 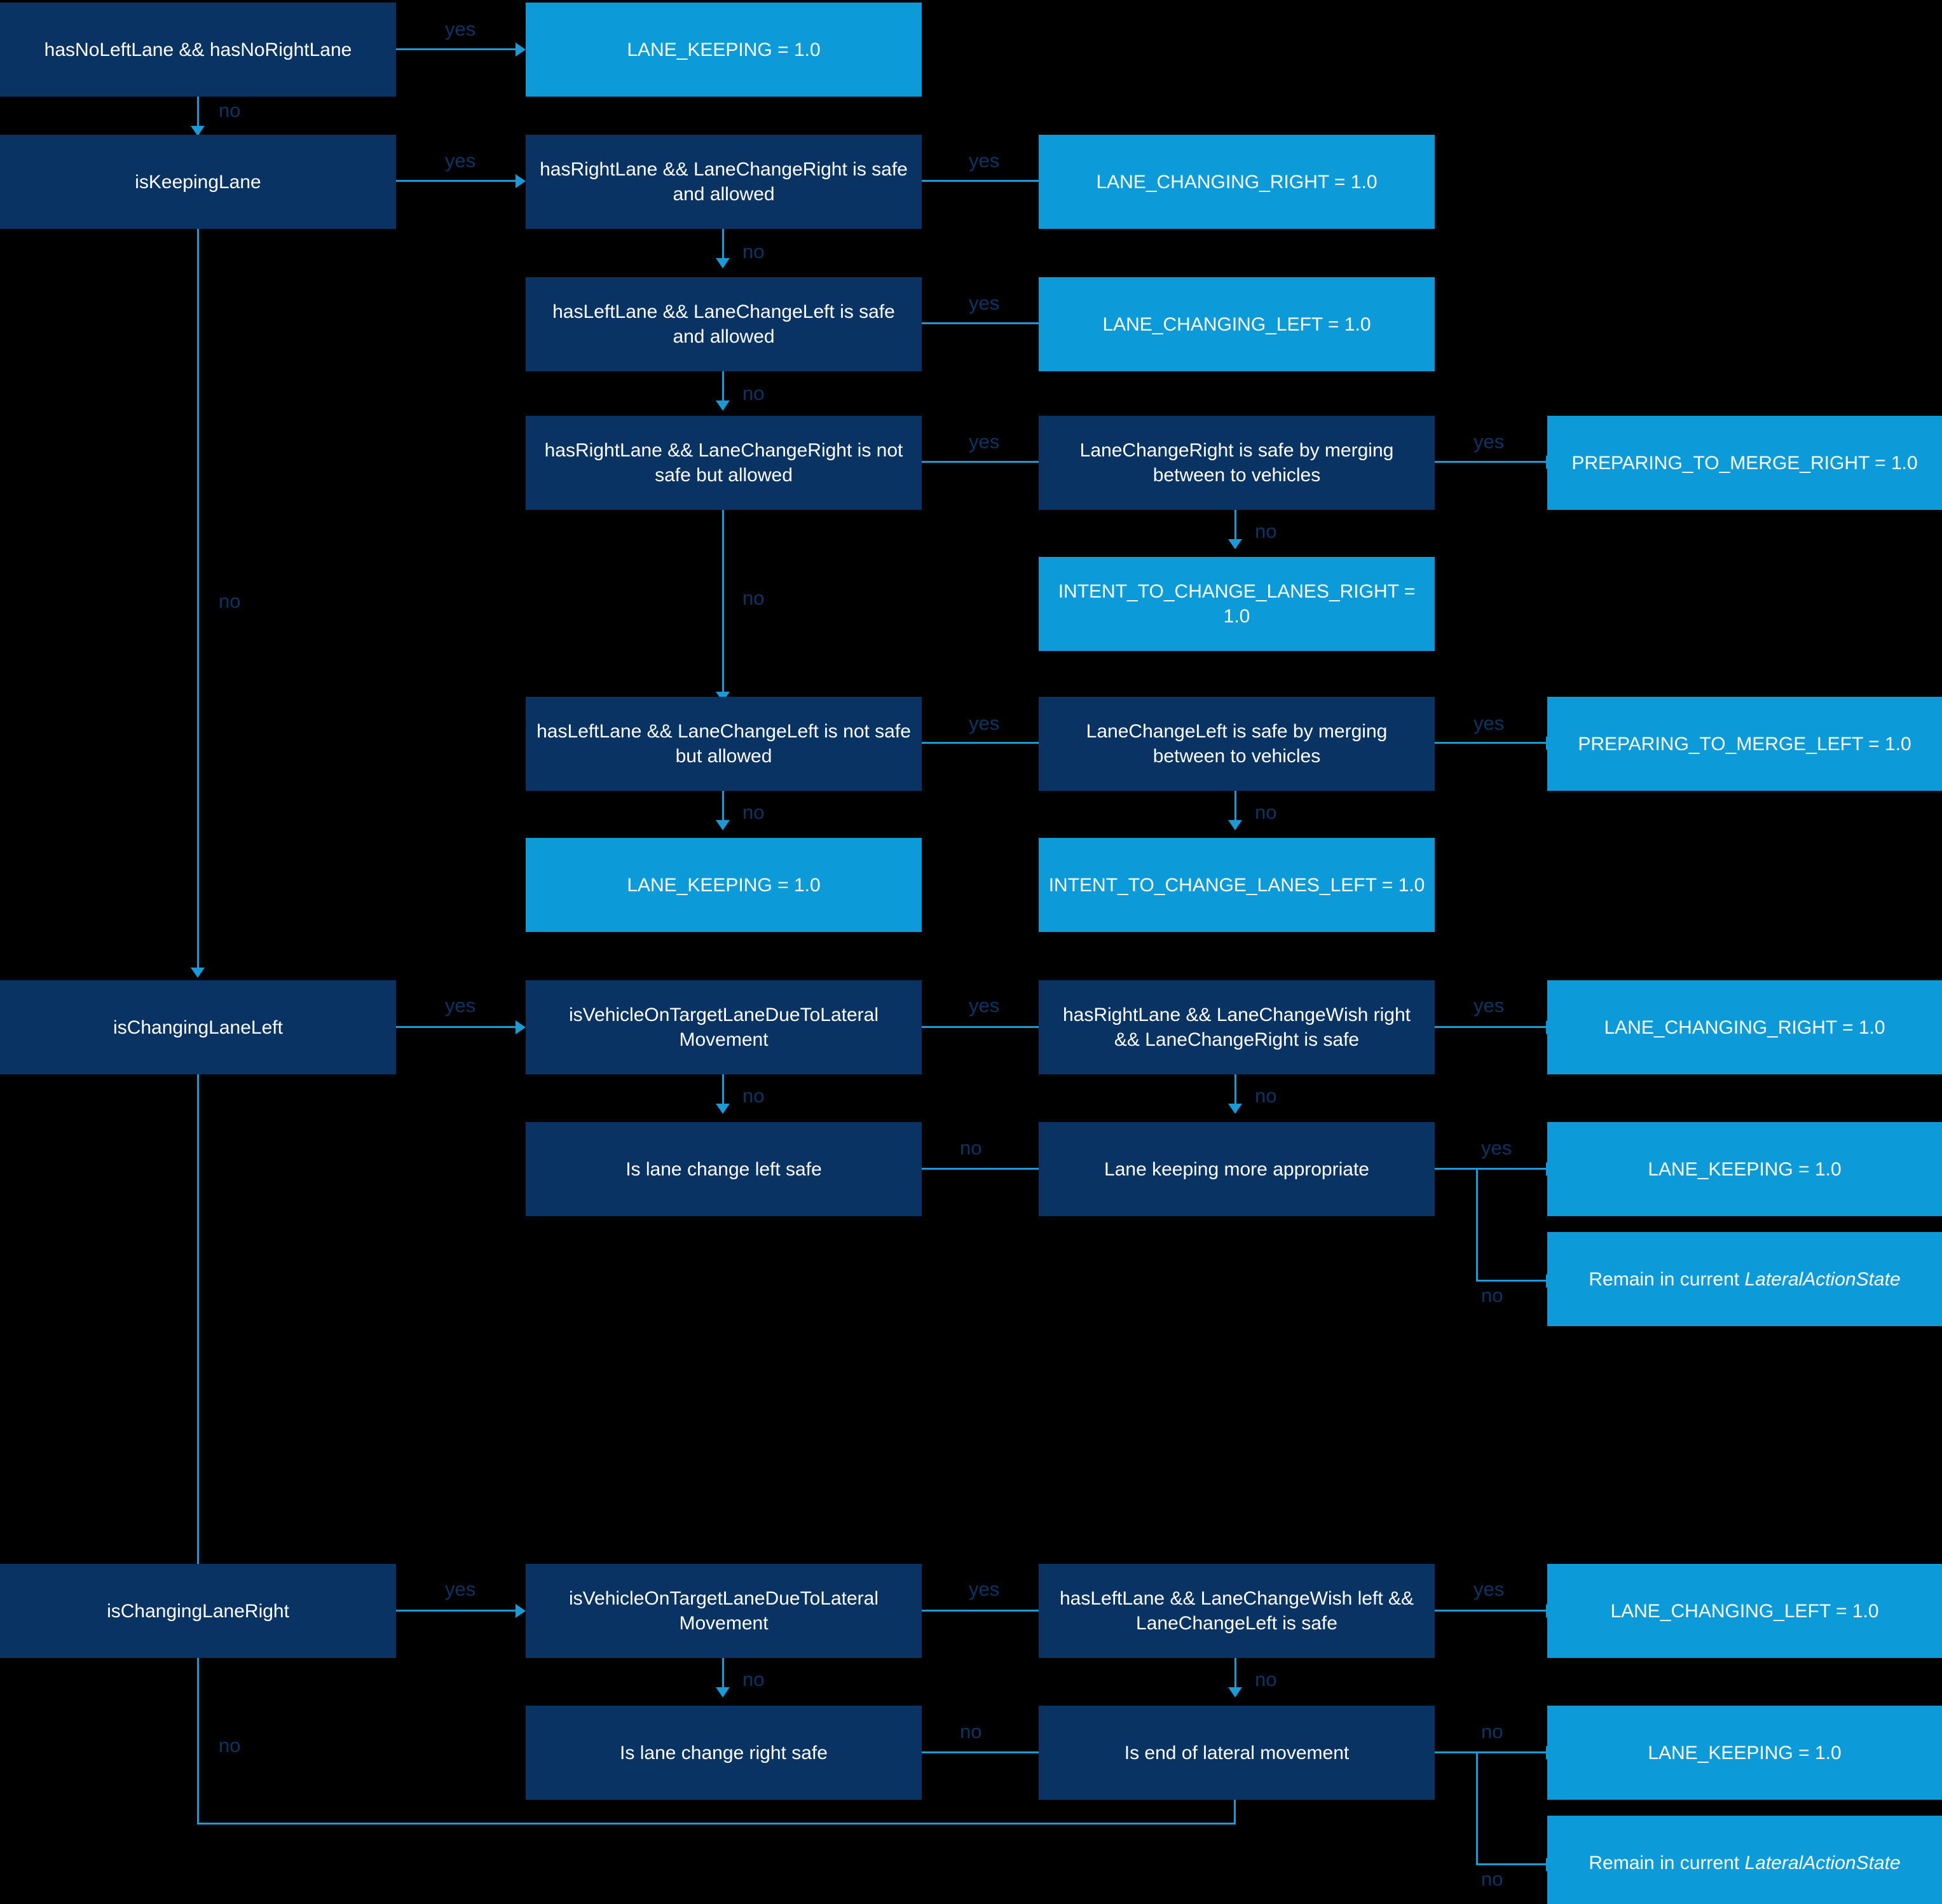 I want to click on node-label: INTENT_TO_CHANGE_LANES_RIGHT = 1.0, so click(x=1237, y=604).